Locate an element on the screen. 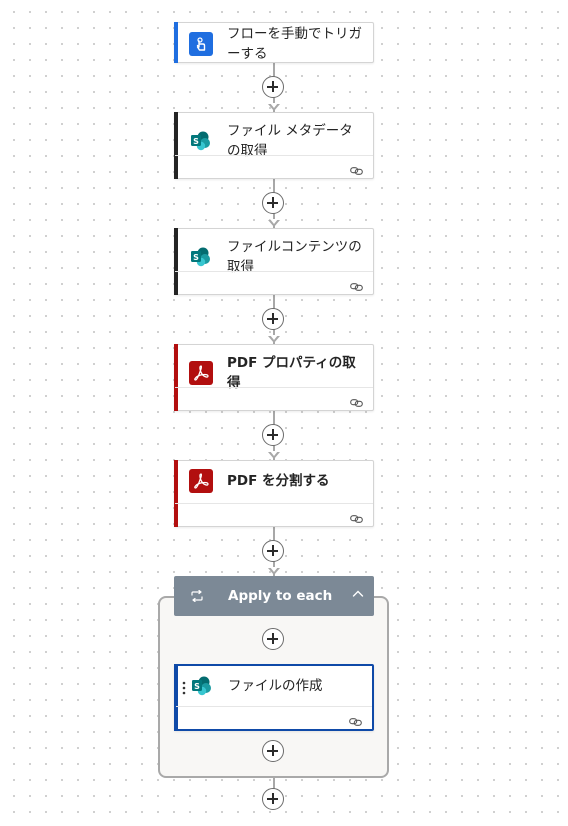 This screenshot has height=826, width=568. chevron-up-icon is located at coordinates (358, 594).